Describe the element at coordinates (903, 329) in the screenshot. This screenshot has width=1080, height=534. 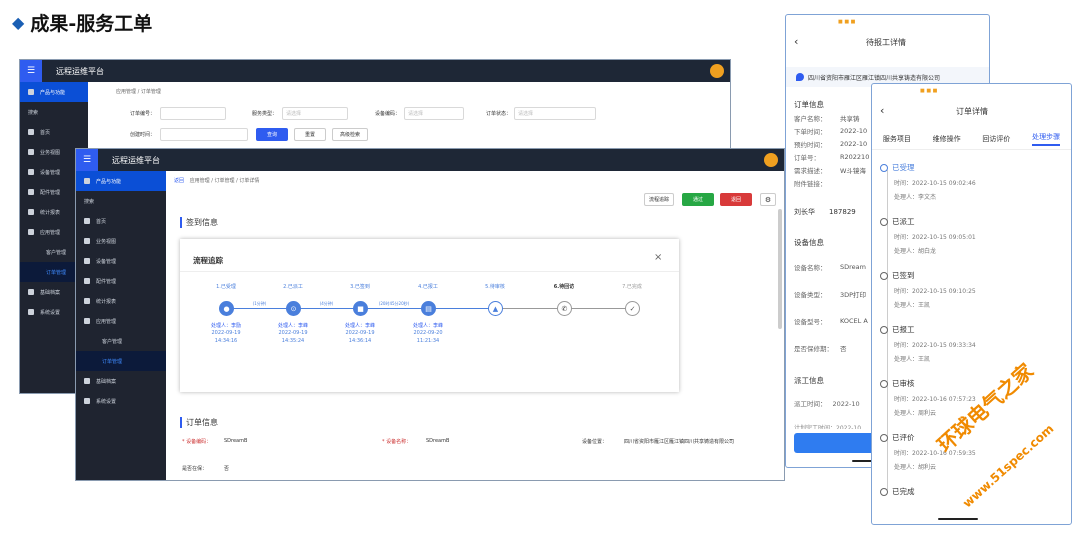
I see `timeline-status: 已报工` at that location.